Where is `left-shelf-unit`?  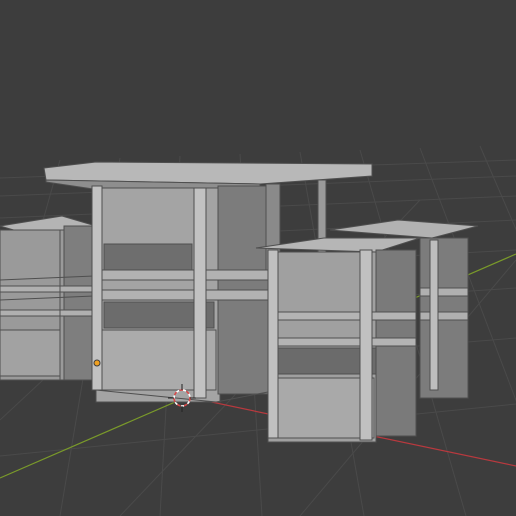
left-shelf-unit is located at coordinates (48, 298).